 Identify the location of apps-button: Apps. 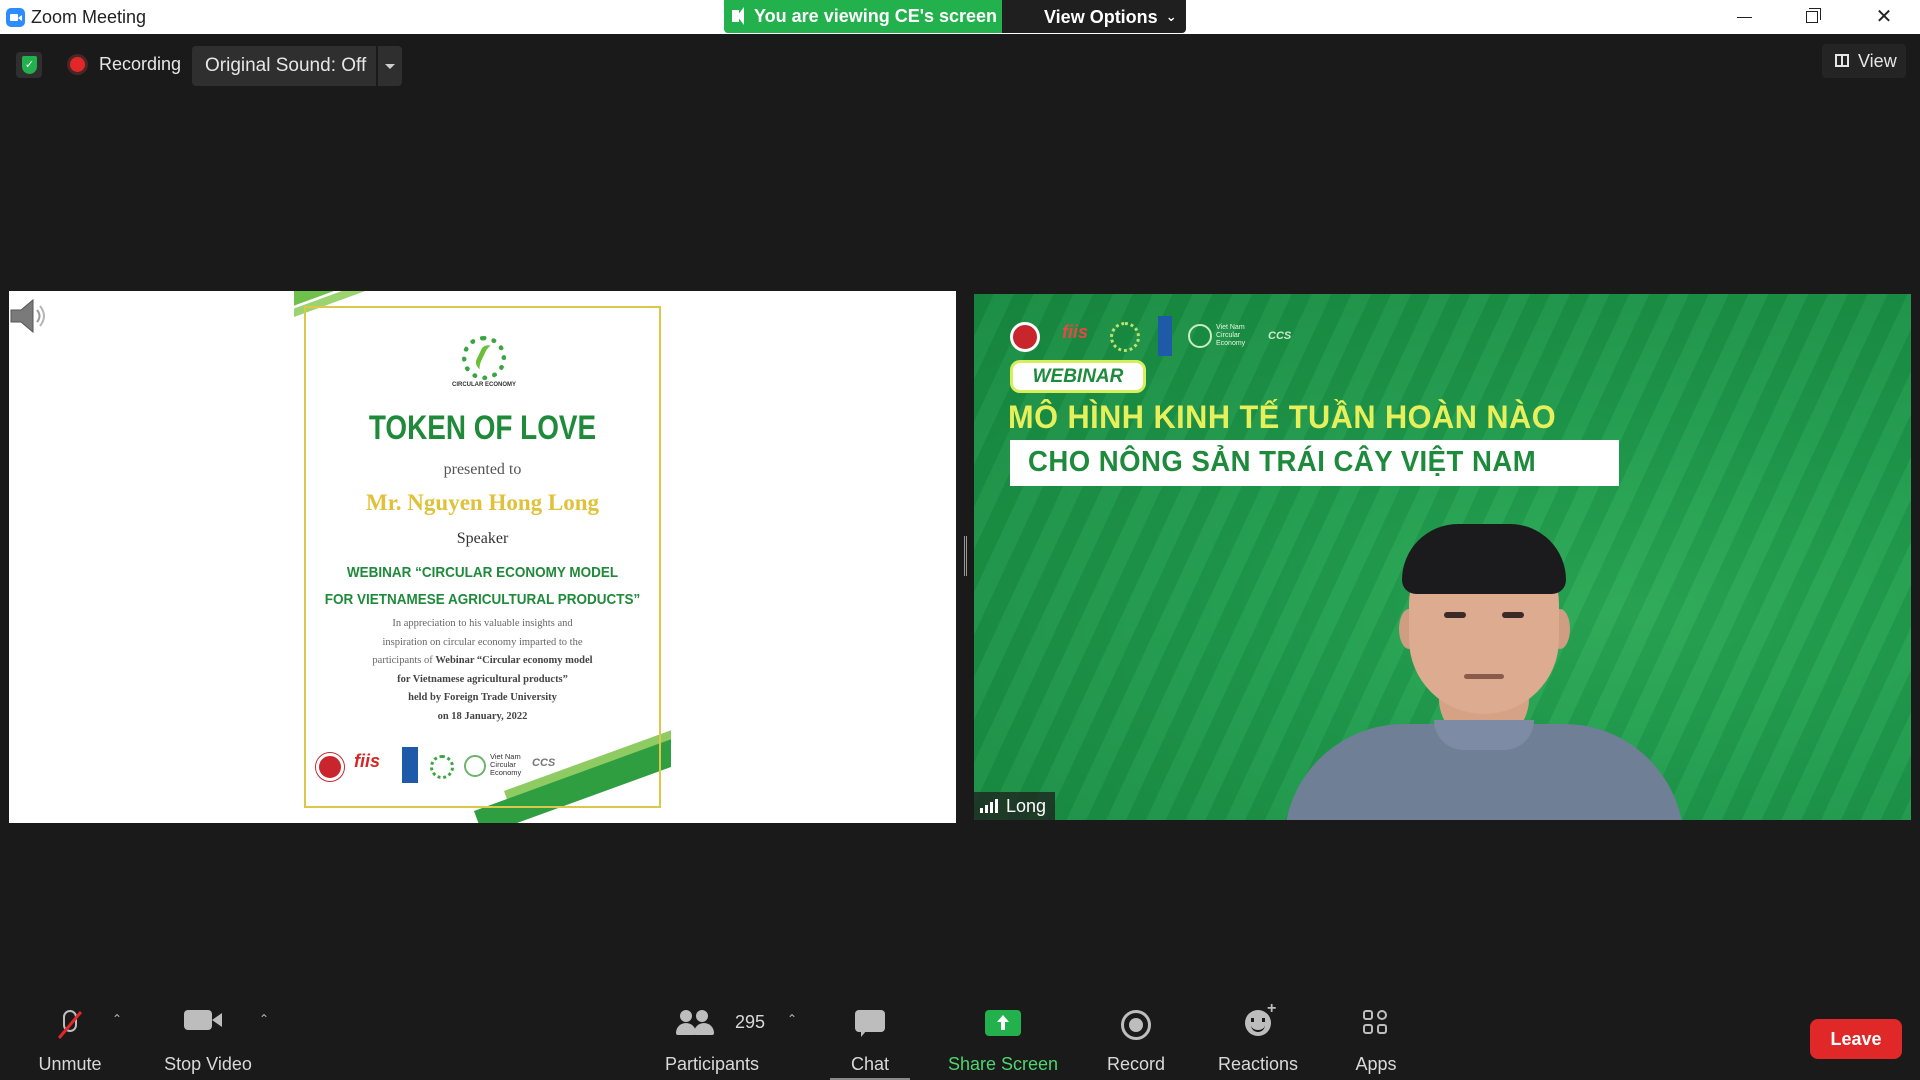
(1376, 1038).